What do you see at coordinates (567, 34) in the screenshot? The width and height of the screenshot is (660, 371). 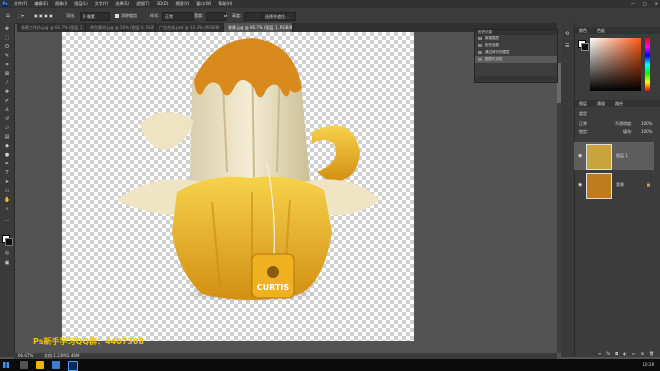 I see `history-panel-icon: ⟲` at bounding box center [567, 34].